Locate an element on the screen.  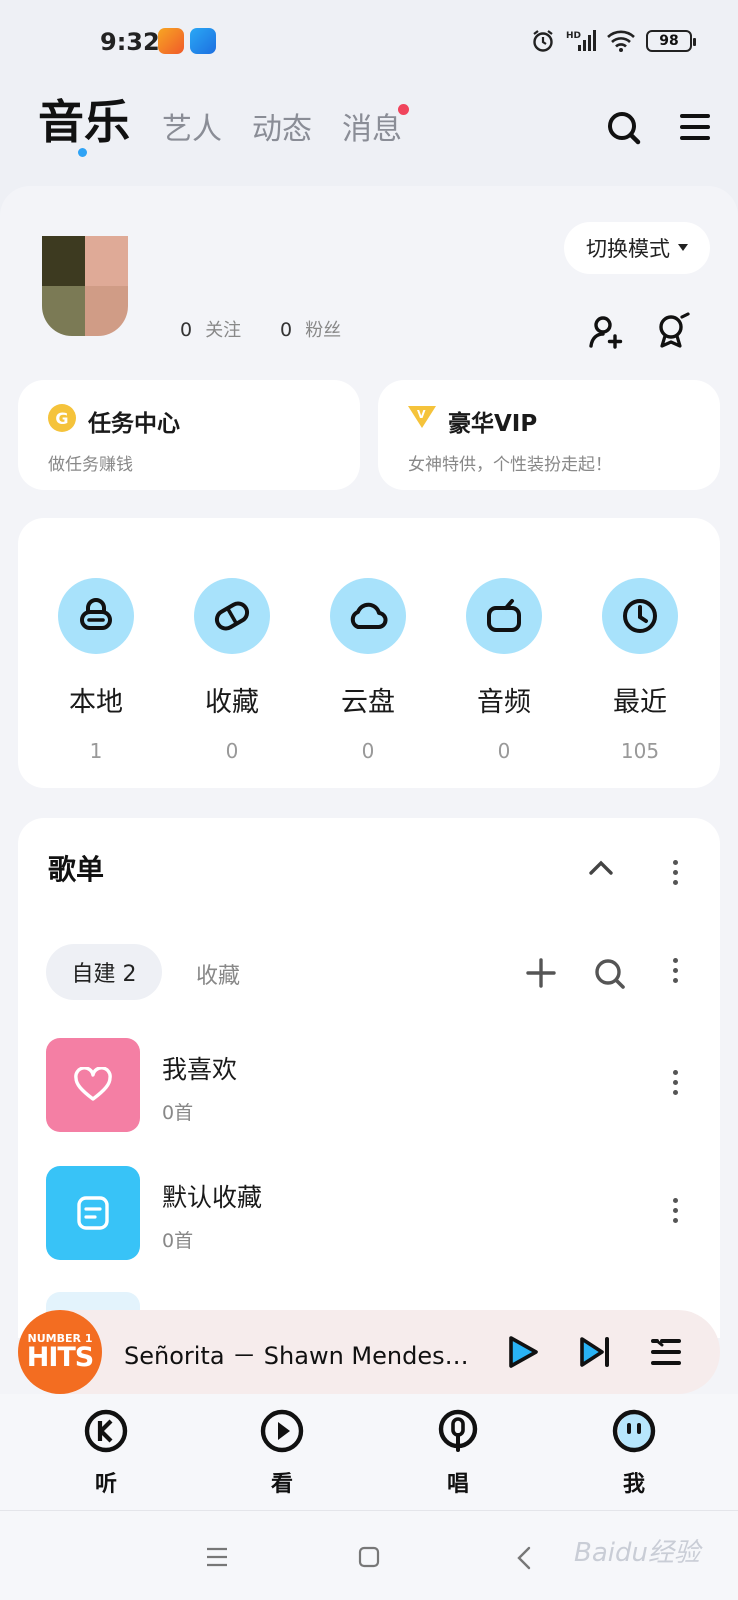
heart-icon is located at coordinates (93, 1084).